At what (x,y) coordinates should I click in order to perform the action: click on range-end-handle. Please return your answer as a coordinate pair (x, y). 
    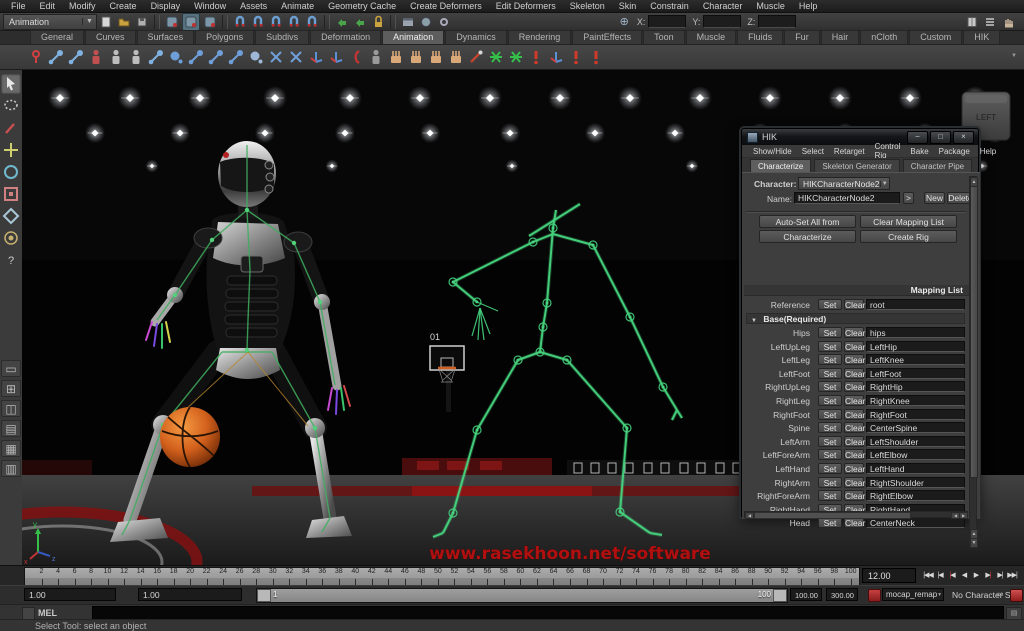
    Looking at the image, I should click on (780, 595).